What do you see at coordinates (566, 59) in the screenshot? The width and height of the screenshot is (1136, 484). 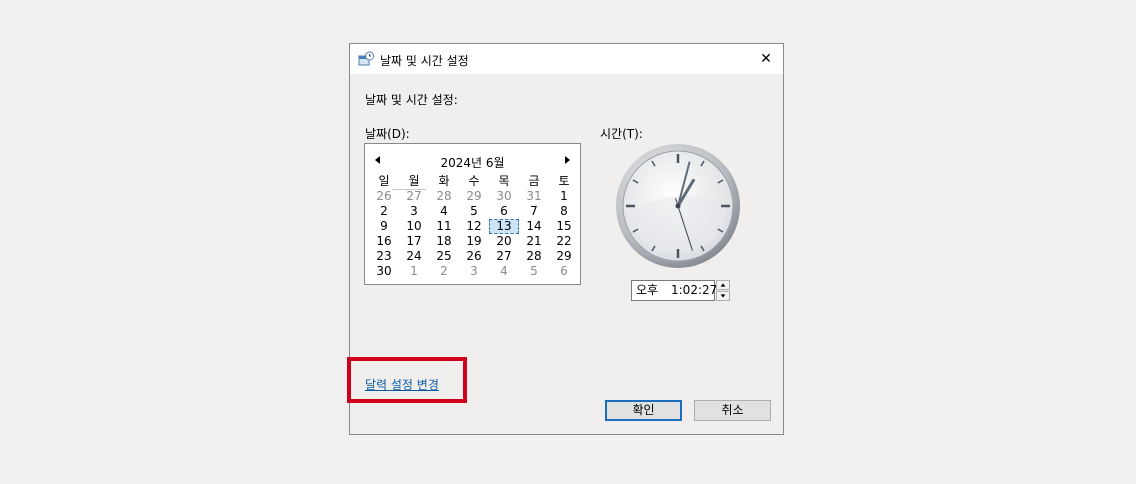 I see `title-bar: 날짜 및 시간 설정 ✕` at bounding box center [566, 59].